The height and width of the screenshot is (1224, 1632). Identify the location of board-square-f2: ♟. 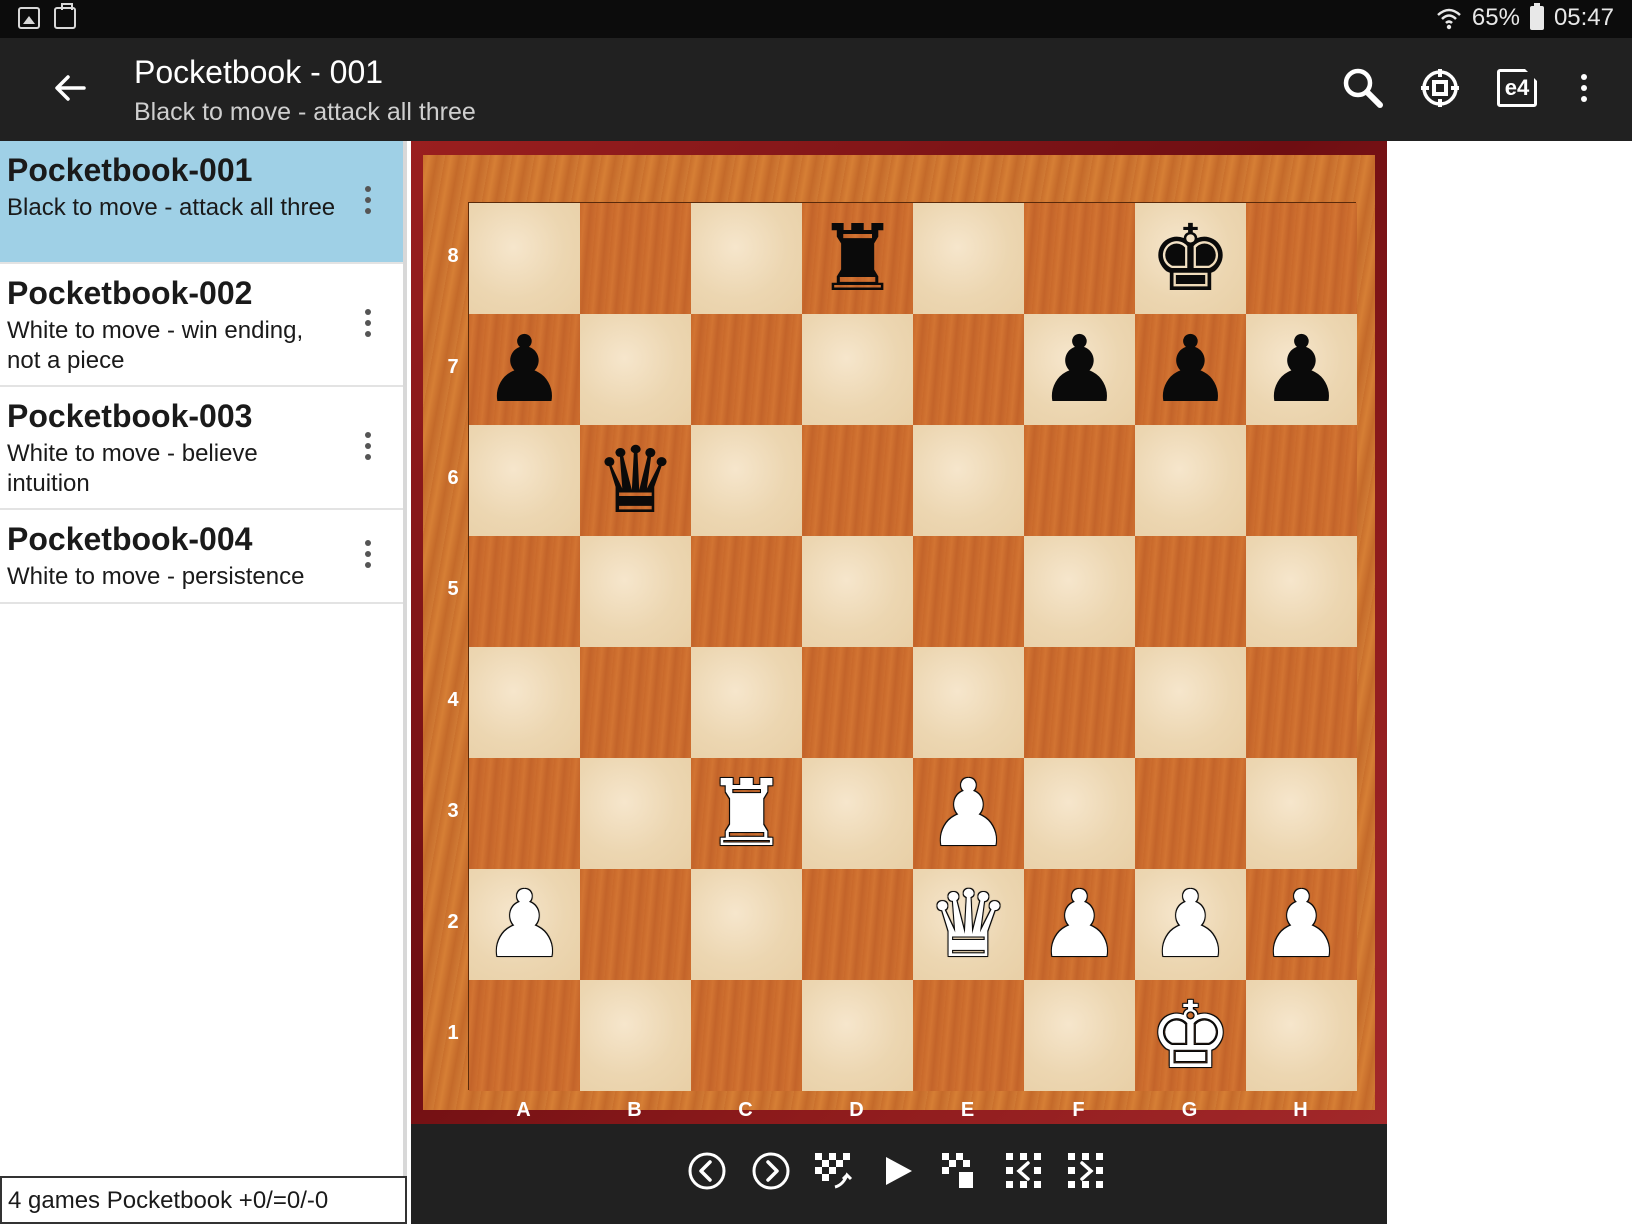
(1079, 924).